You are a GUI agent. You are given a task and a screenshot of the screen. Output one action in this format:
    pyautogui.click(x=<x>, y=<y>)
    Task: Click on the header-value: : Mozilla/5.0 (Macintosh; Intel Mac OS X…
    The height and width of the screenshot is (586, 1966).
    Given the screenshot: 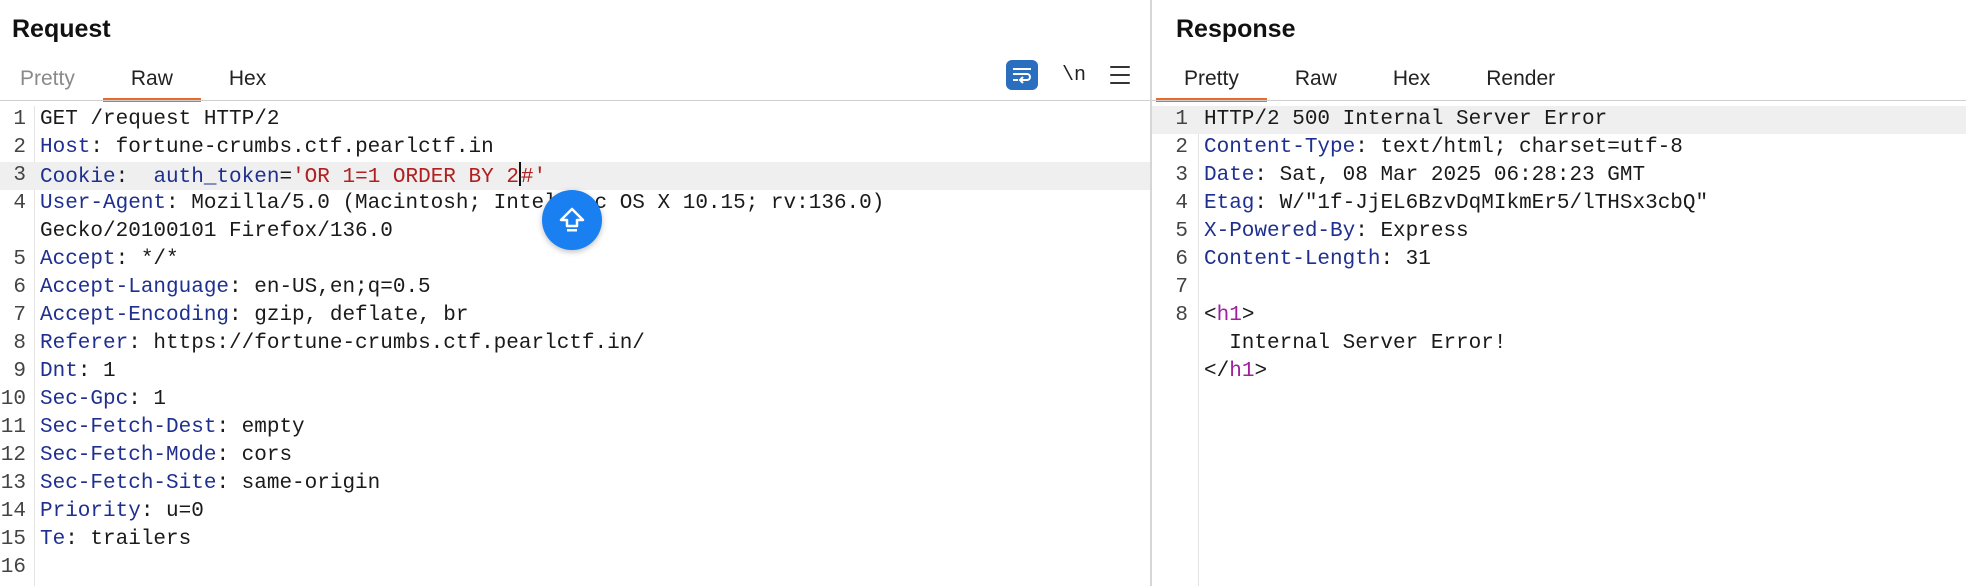 What is the action you would take?
    pyautogui.click(x=525, y=203)
    